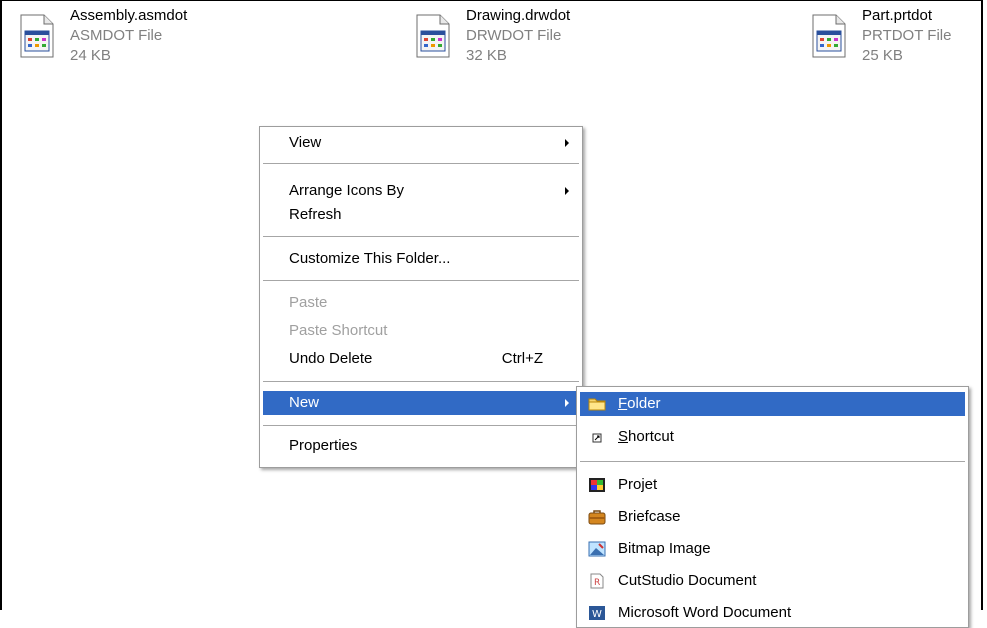  What do you see at coordinates (421, 191) in the screenshot?
I see `menu-item-arrange-icons-by: Arrange Icons By` at bounding box center [421, 191].